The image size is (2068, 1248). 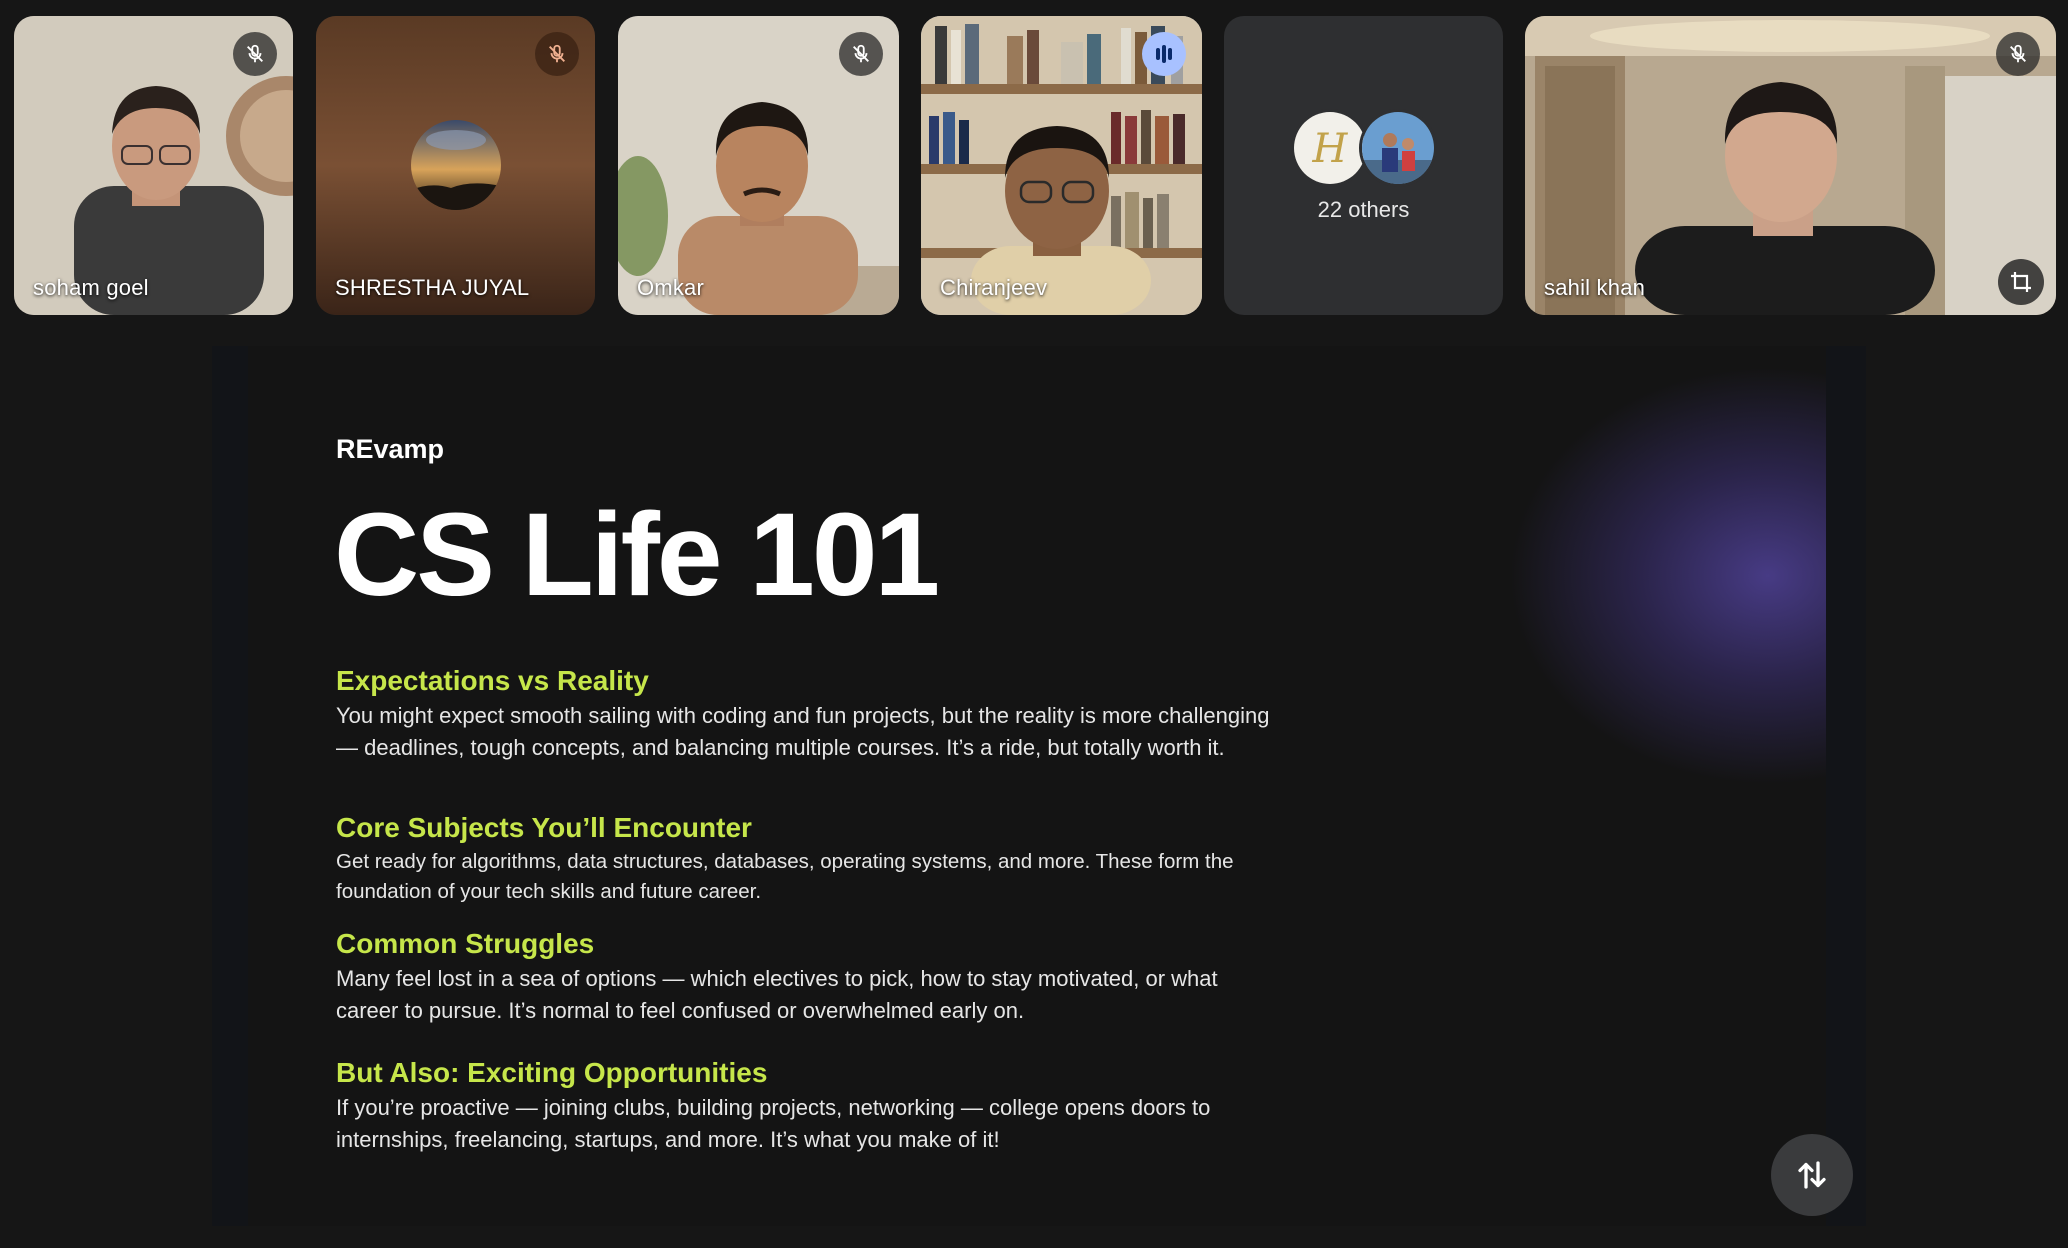 What do you see at coordinates (153, 165) in the screenshot?
I see `participant-tile: soham goel` at bounding box center [153, 165].